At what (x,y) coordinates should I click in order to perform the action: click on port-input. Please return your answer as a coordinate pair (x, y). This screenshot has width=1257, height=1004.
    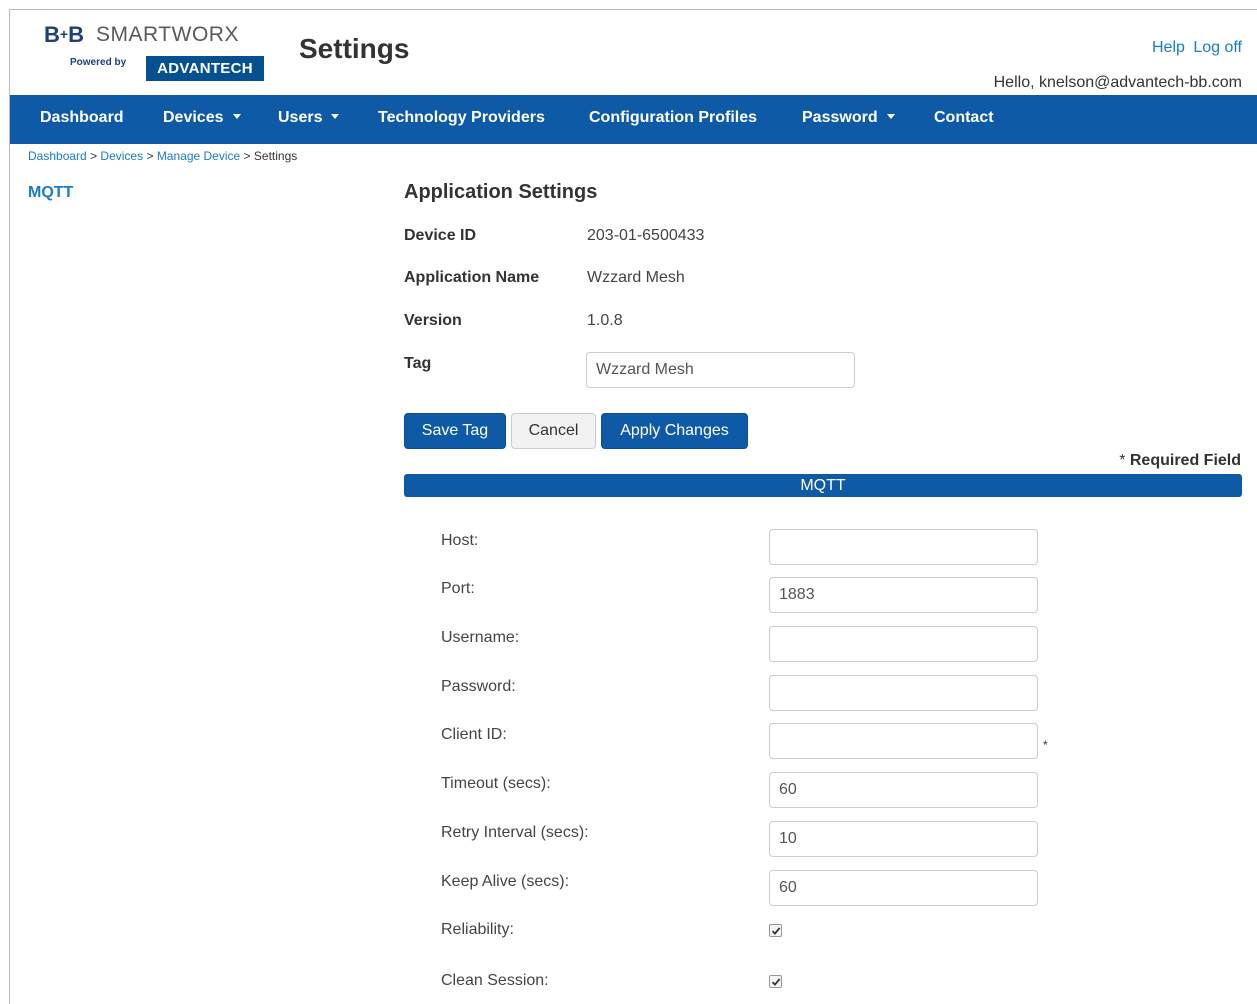
    Looking at the image, I should click on (903, 595).